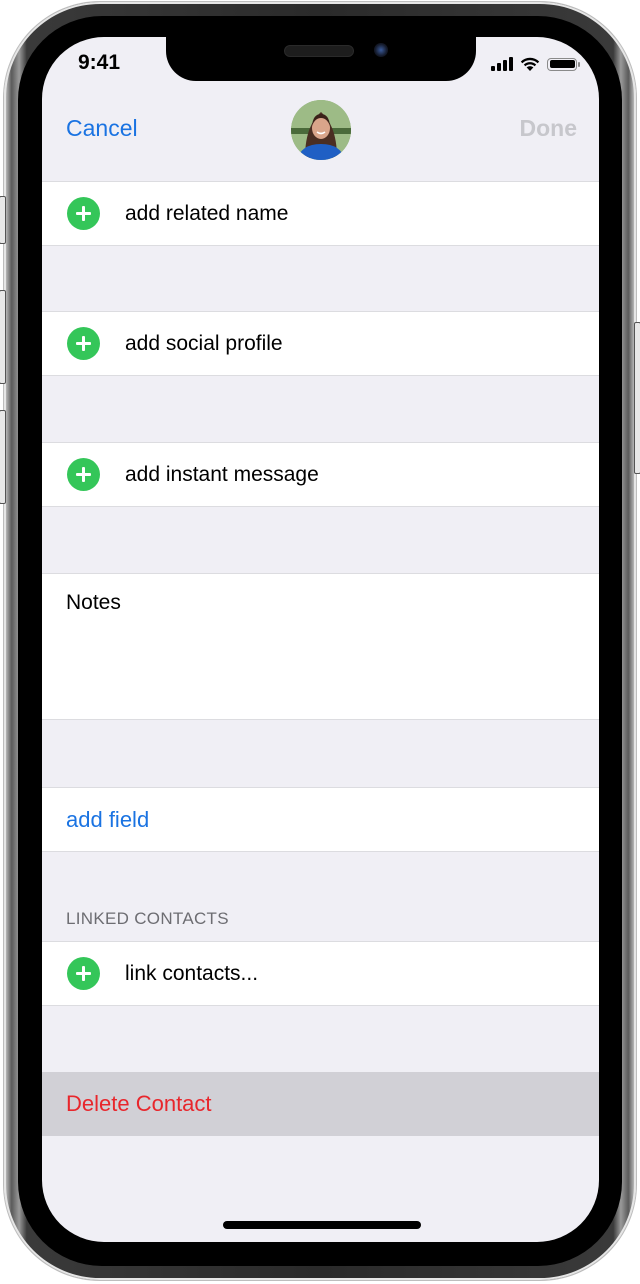 This screenshot has width=640, height=1284. I want to click on row-label: add related name, so click(207, 213).